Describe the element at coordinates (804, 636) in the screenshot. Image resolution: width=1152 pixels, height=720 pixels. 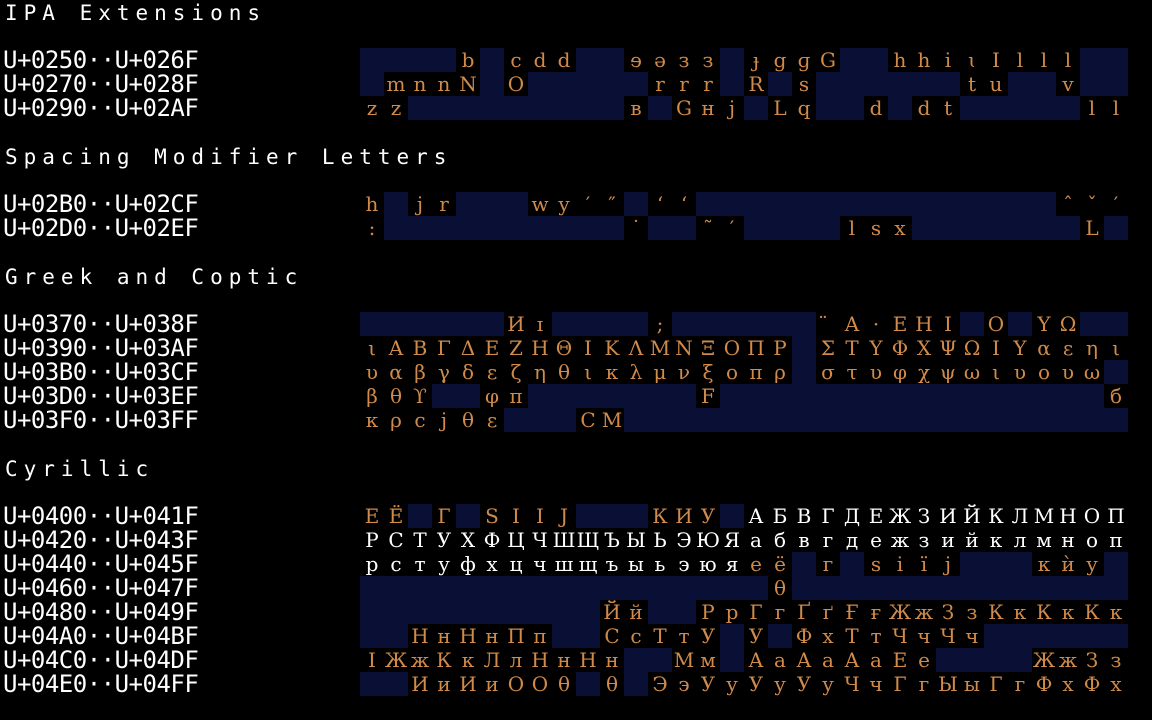
I see `glyph-cell: Ф` at that location.